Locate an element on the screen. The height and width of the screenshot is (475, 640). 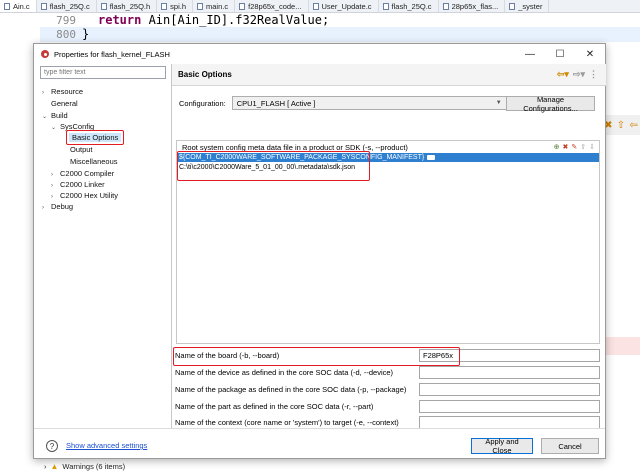
arrow-up-icon: ⇧ is located at coordinates (621, 125).